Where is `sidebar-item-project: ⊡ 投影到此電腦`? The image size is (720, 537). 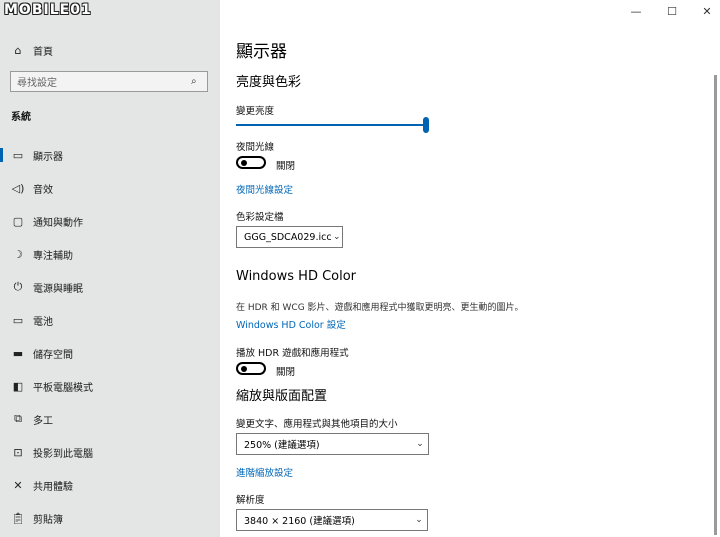 sidebar-item-project: ⊡ 投影到此電腦 is located at coordinates (110, 452).